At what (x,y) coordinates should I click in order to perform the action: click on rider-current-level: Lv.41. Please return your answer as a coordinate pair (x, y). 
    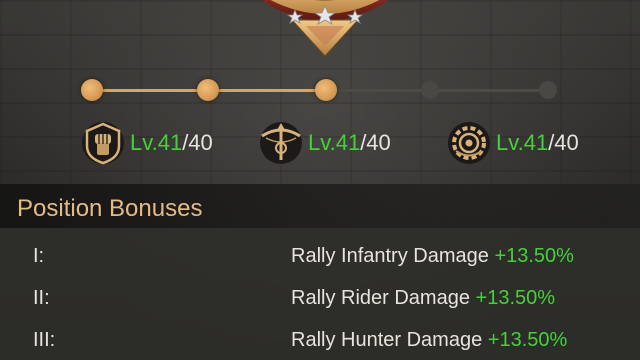
    Looking at the image, I should click on (334, 142).